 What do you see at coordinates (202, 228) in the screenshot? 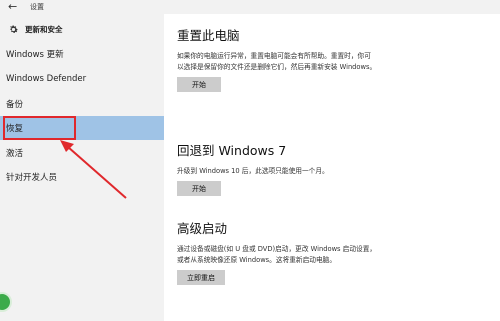
I see `advanced-startup-title: 高级启动` at bounding box center [202, 228].